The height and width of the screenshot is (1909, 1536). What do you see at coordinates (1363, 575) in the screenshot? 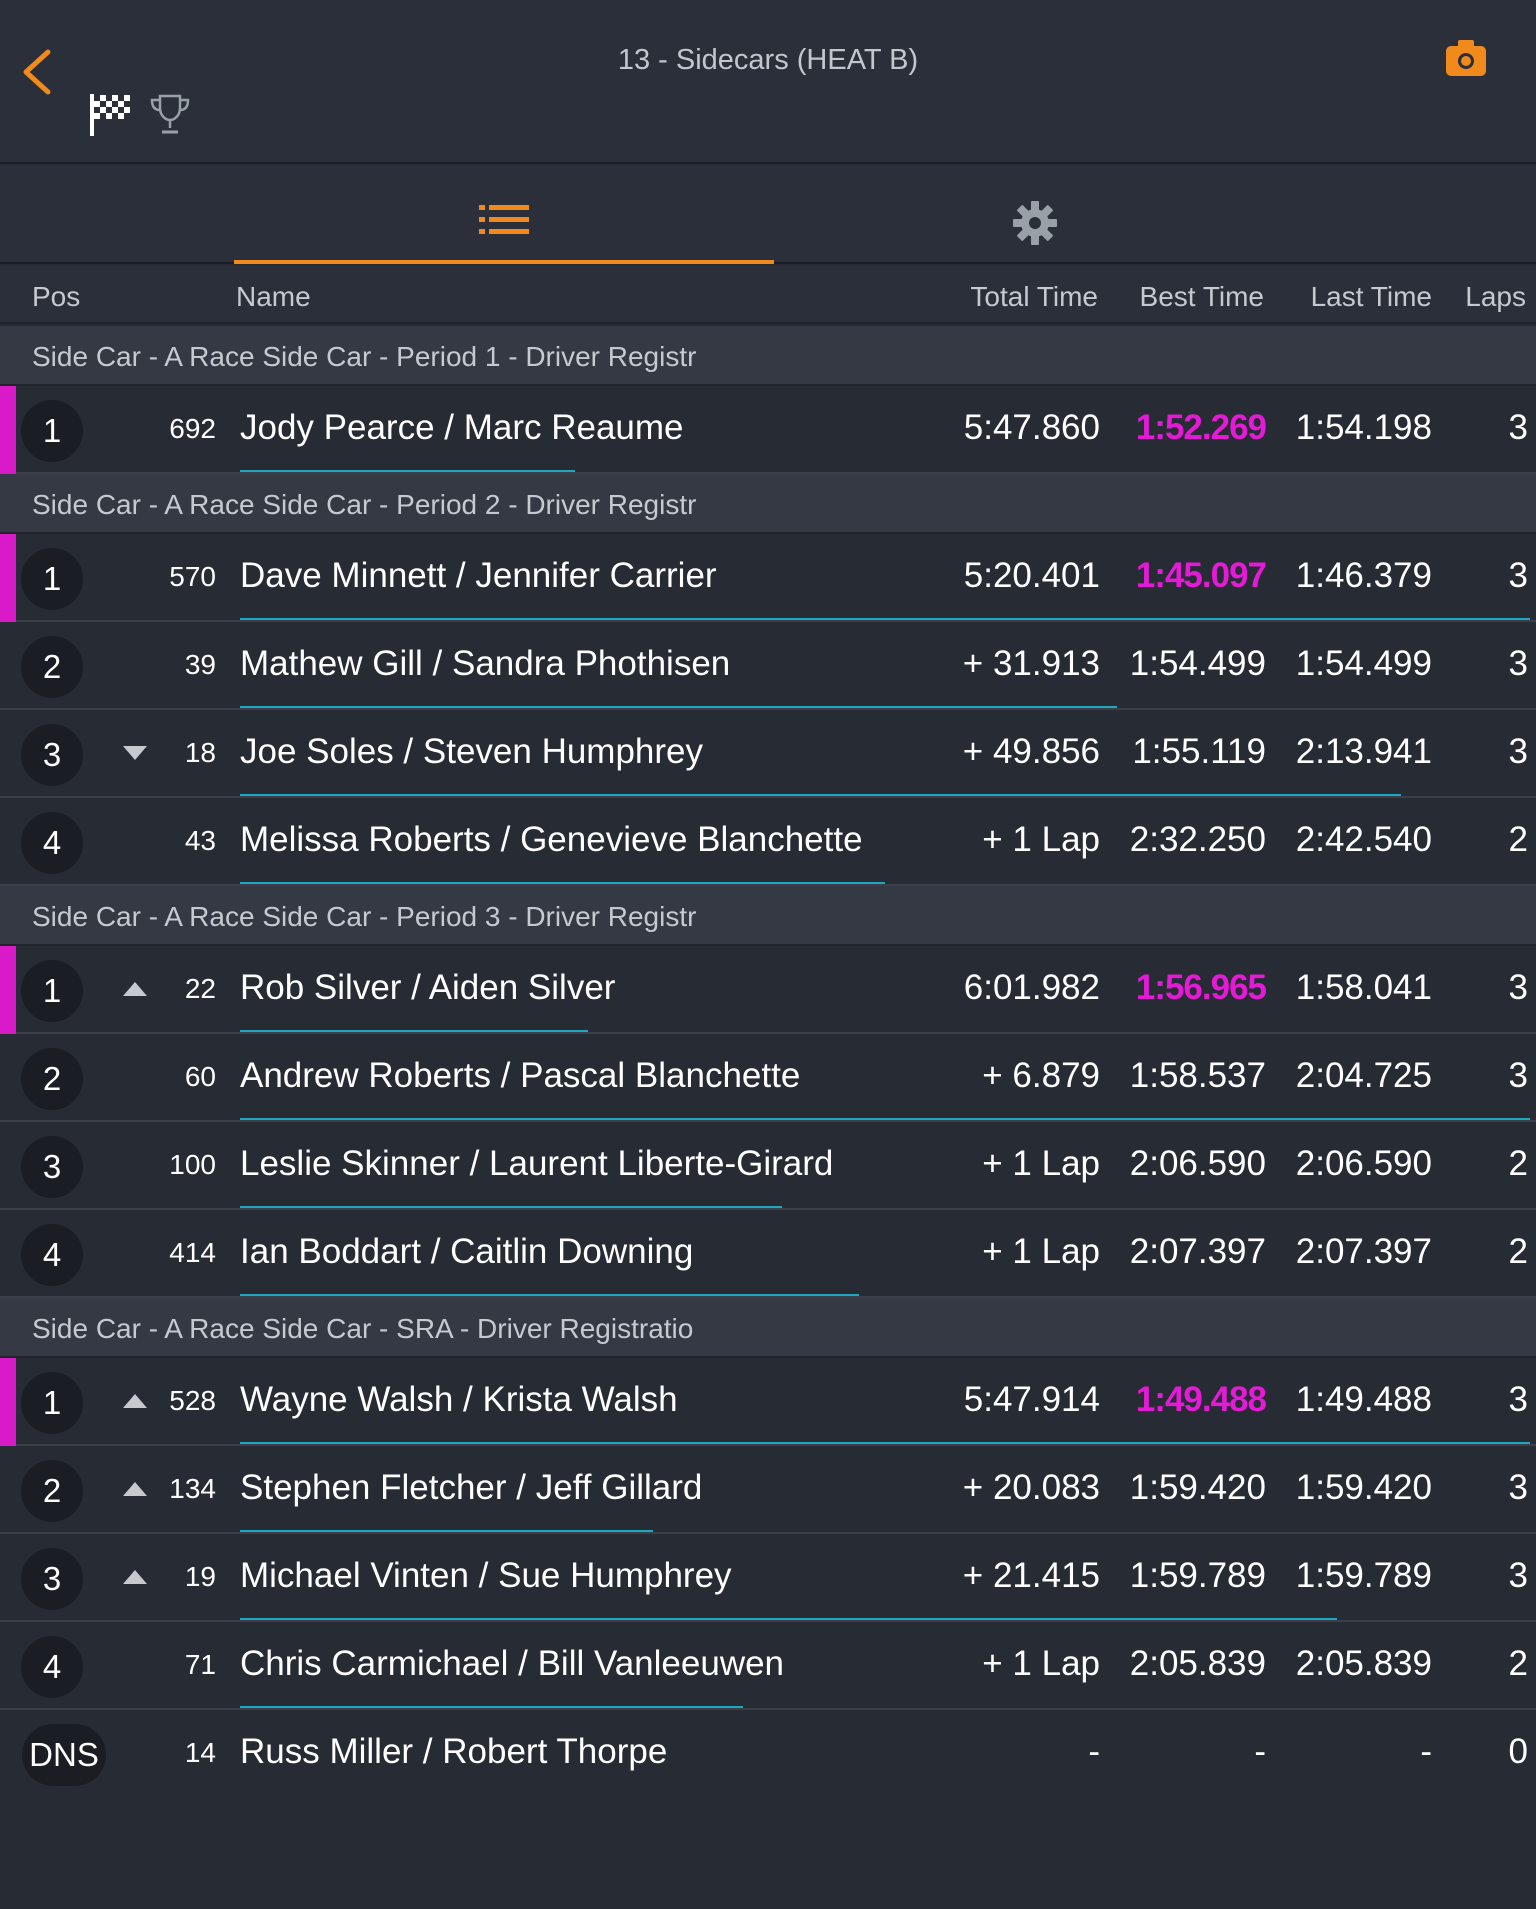
I see `last-time: 1:46.379` at bounding box center [1363, 575].